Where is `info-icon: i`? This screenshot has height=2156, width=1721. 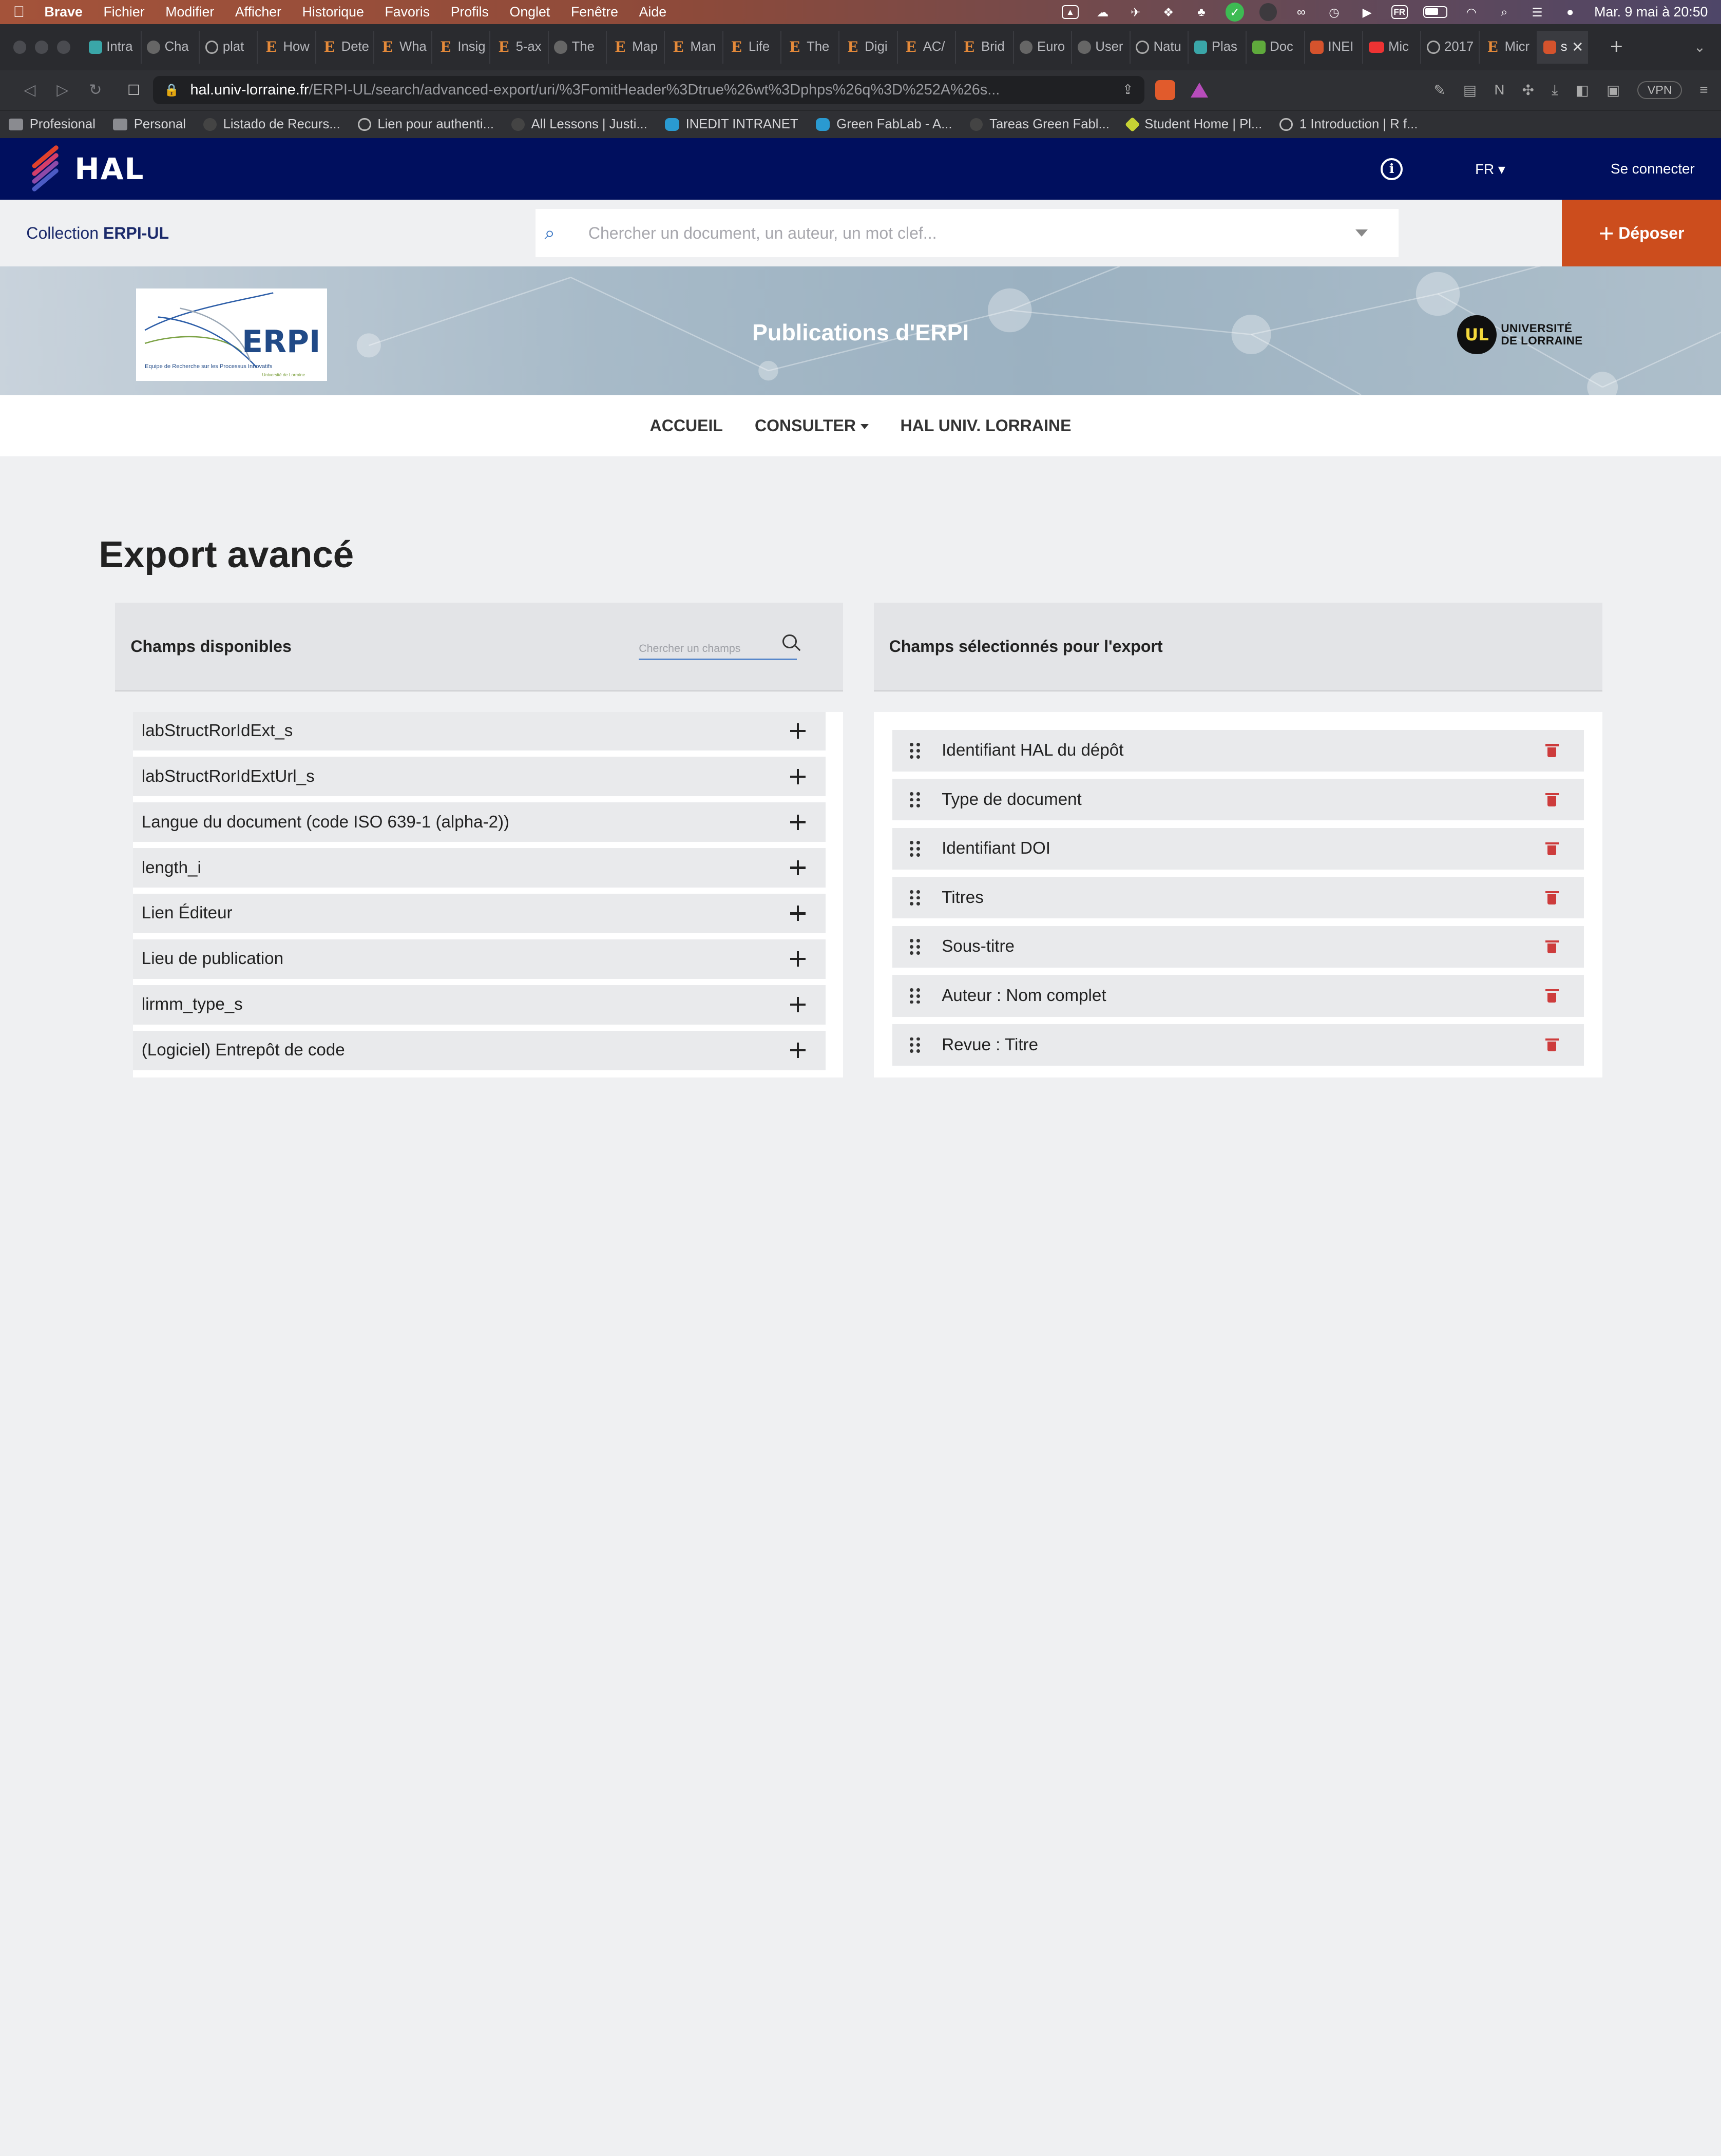
info-icon: i is located at coordinates (1392, 169).